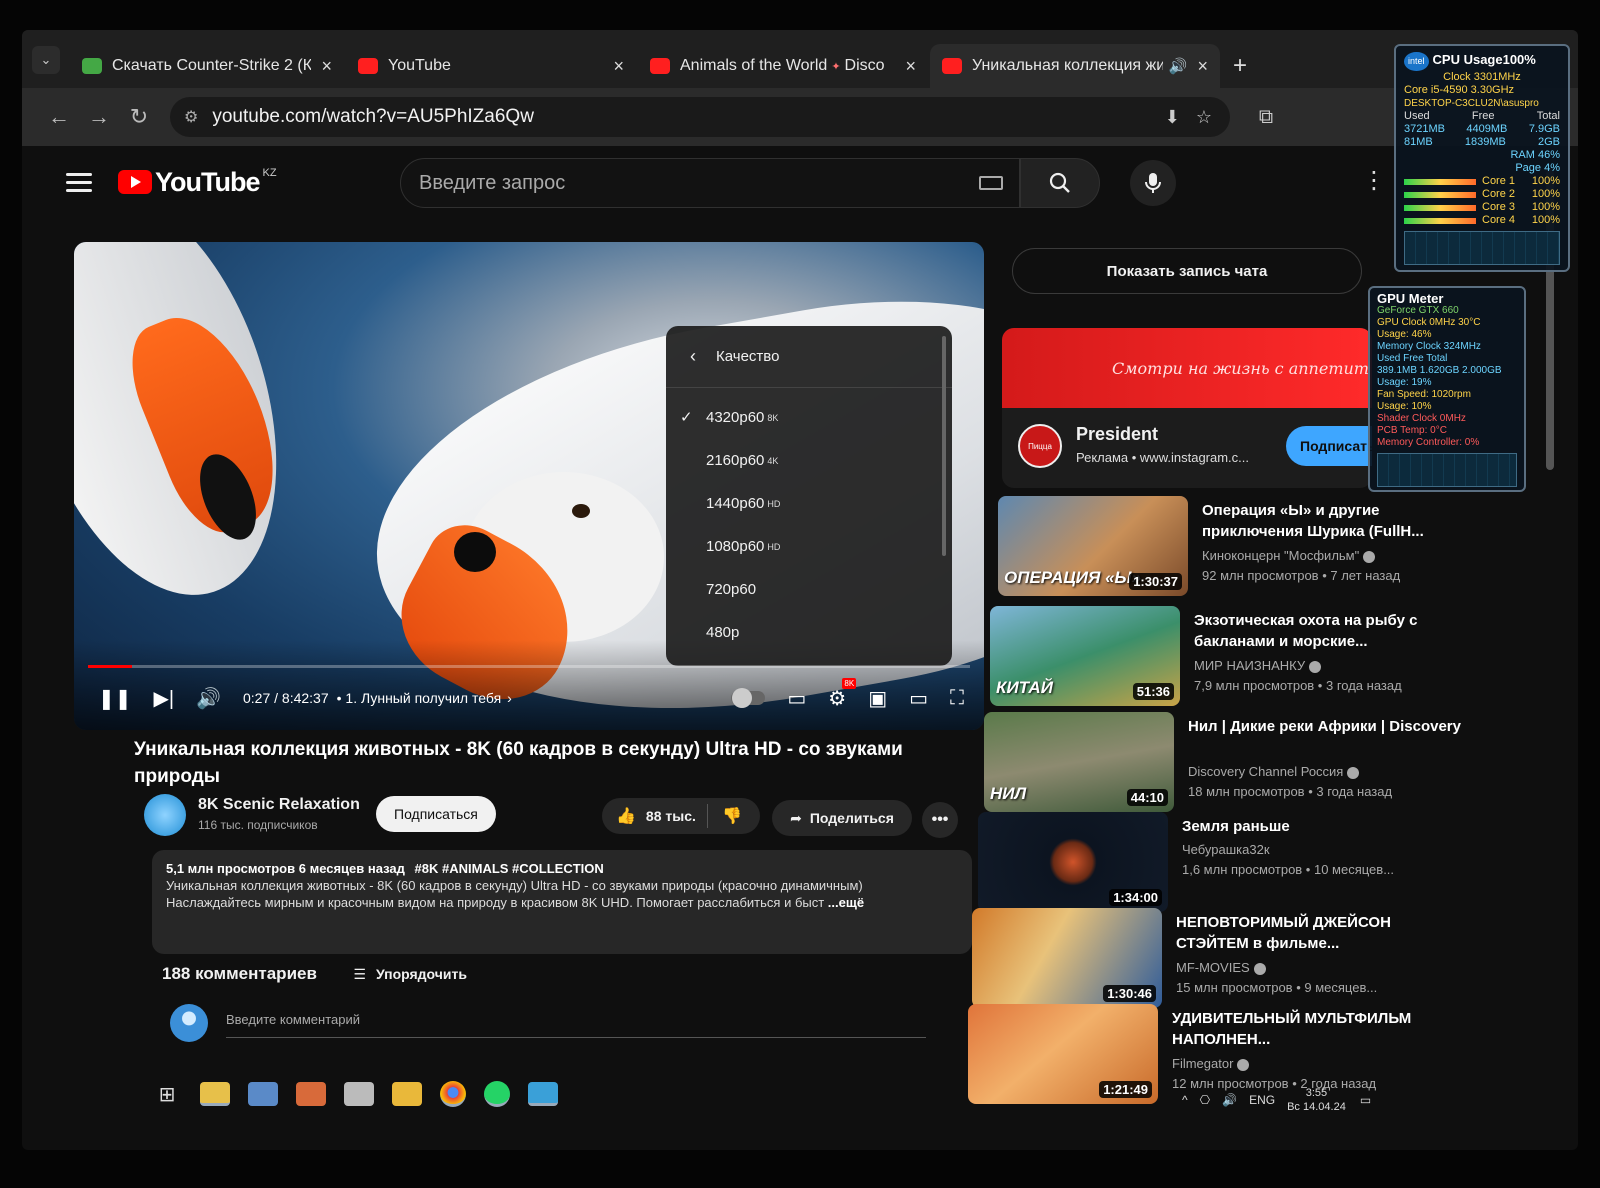 Image resolution: width=1600 pixels, height=1188 pixels. What do you see at coordinates (1226, 849) in the screenshot?
I see `recommendation-channel: Чебурашка32к` at bounding box center [1226, 849].